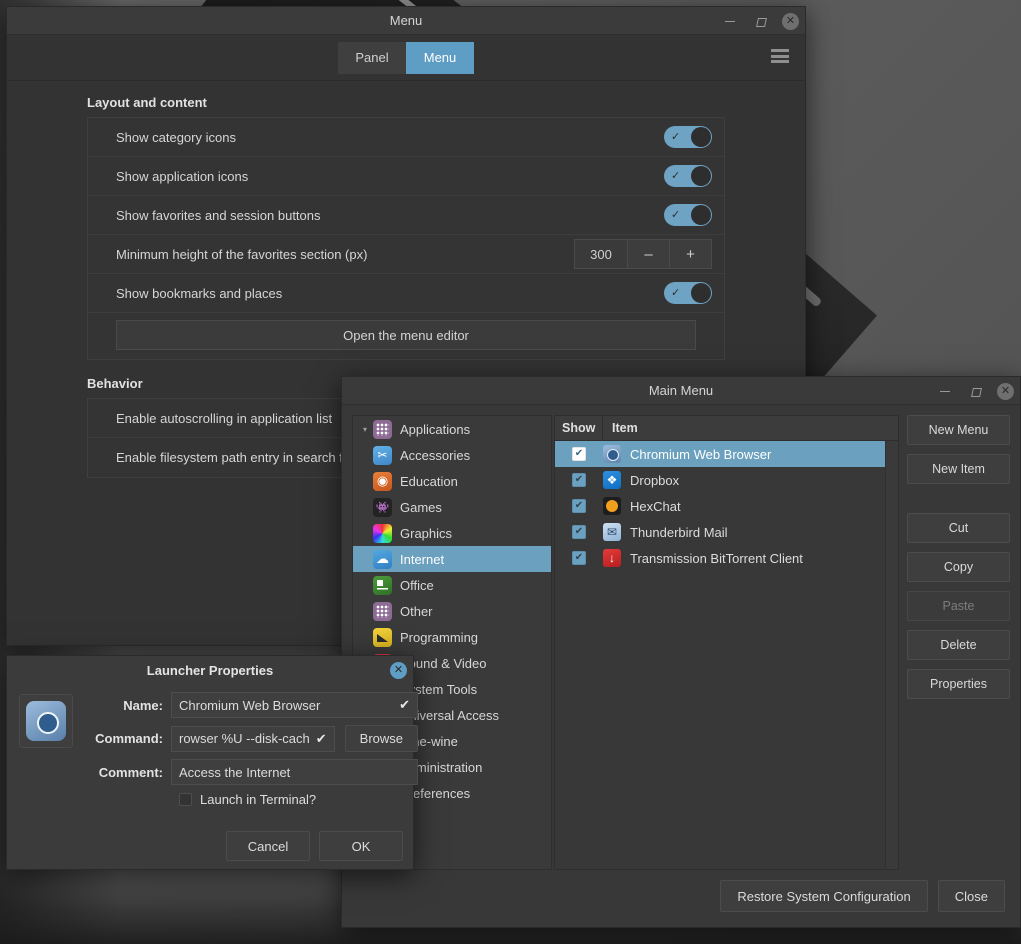  I want to click on chromium-icon, so click(612, 454).